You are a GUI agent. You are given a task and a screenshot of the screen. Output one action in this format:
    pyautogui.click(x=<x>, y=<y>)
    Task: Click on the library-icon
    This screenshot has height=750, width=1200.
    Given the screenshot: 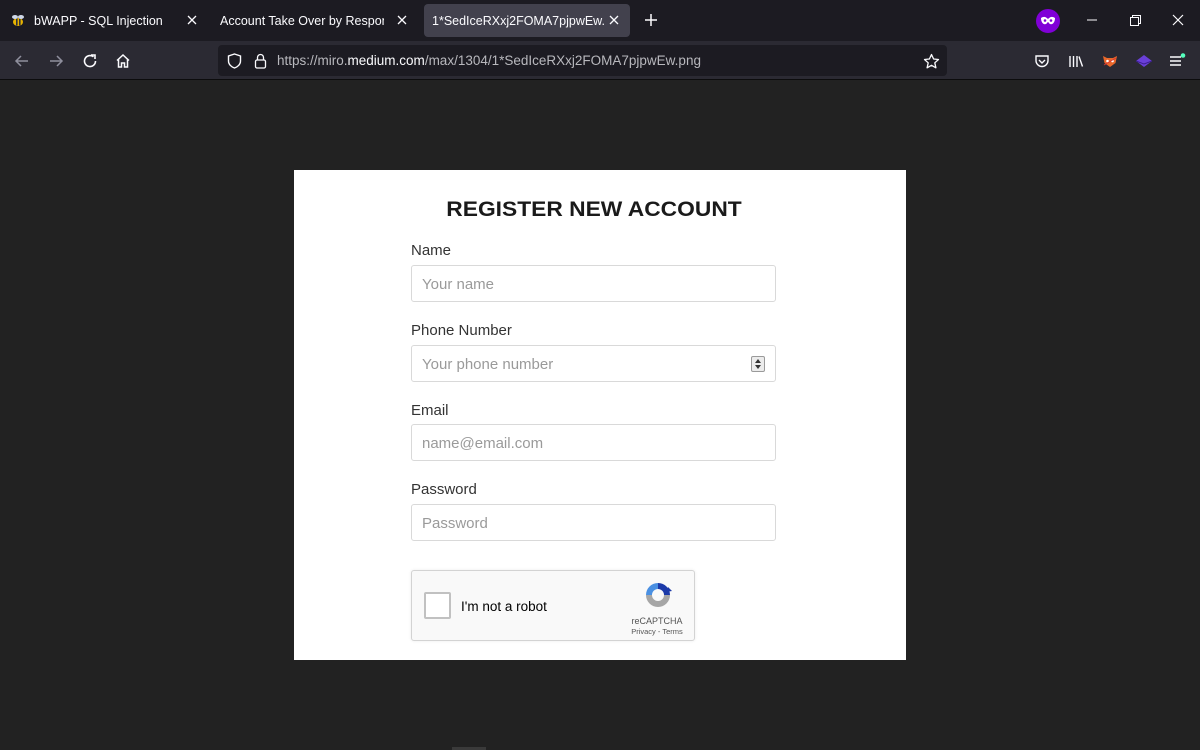 What is the action you would take?
    pyautogui.click(x=1076, y=61)
    